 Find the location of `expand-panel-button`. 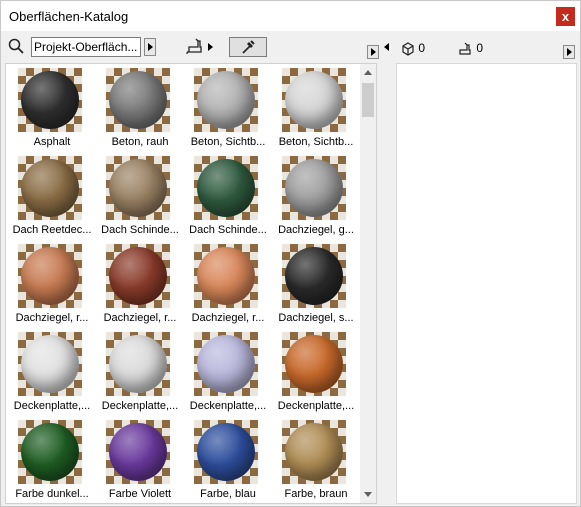

expand-panel-button is located at coordinates (373, 52).